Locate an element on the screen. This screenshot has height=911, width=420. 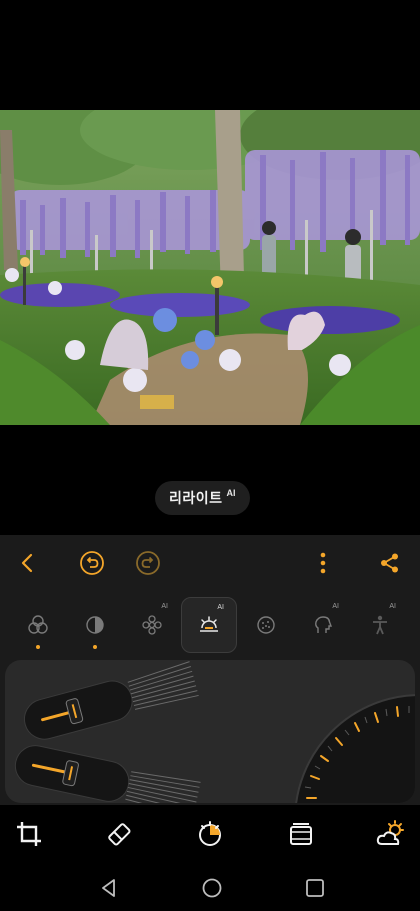
tool-relight: AI is located at coordinates (209, 625).